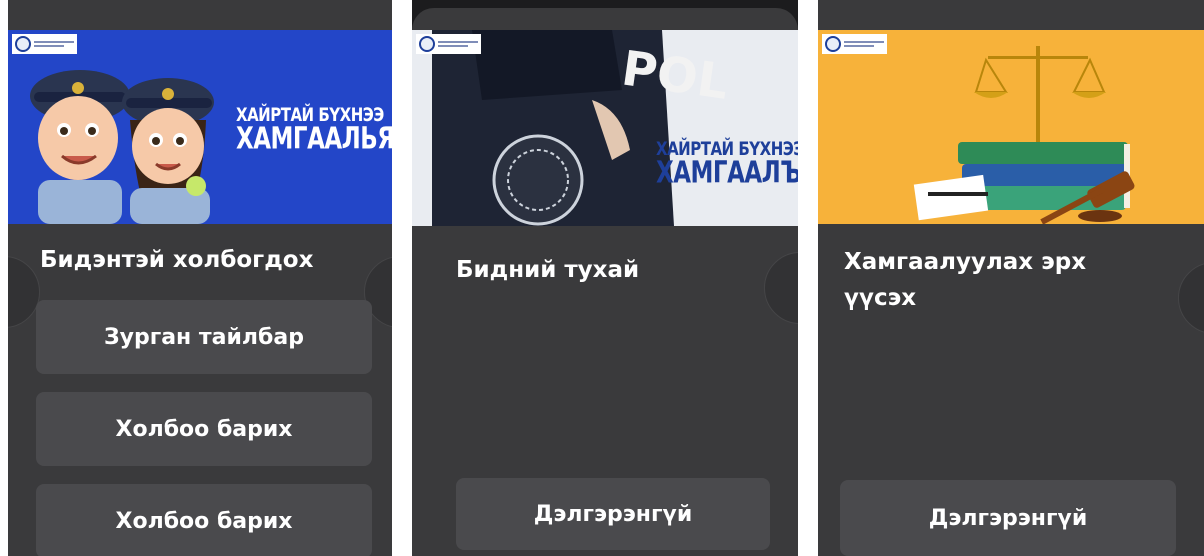  Describe the element at coordinates (727, 164) in the screenshot. I see `banner-slogan: ХАЙРТАЙ БҮХНЭЭ ХАМГААЛЪЯ` at that location.